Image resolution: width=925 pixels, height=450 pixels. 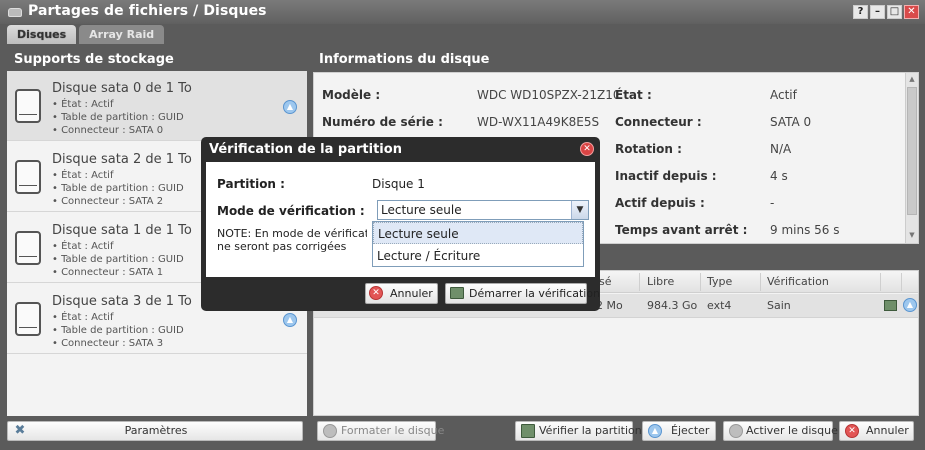 What do you see at coordinates (780, 431) in the screenshot?
I see `activate-disk-button: Activer le disque` at bounding box center [780, 431].